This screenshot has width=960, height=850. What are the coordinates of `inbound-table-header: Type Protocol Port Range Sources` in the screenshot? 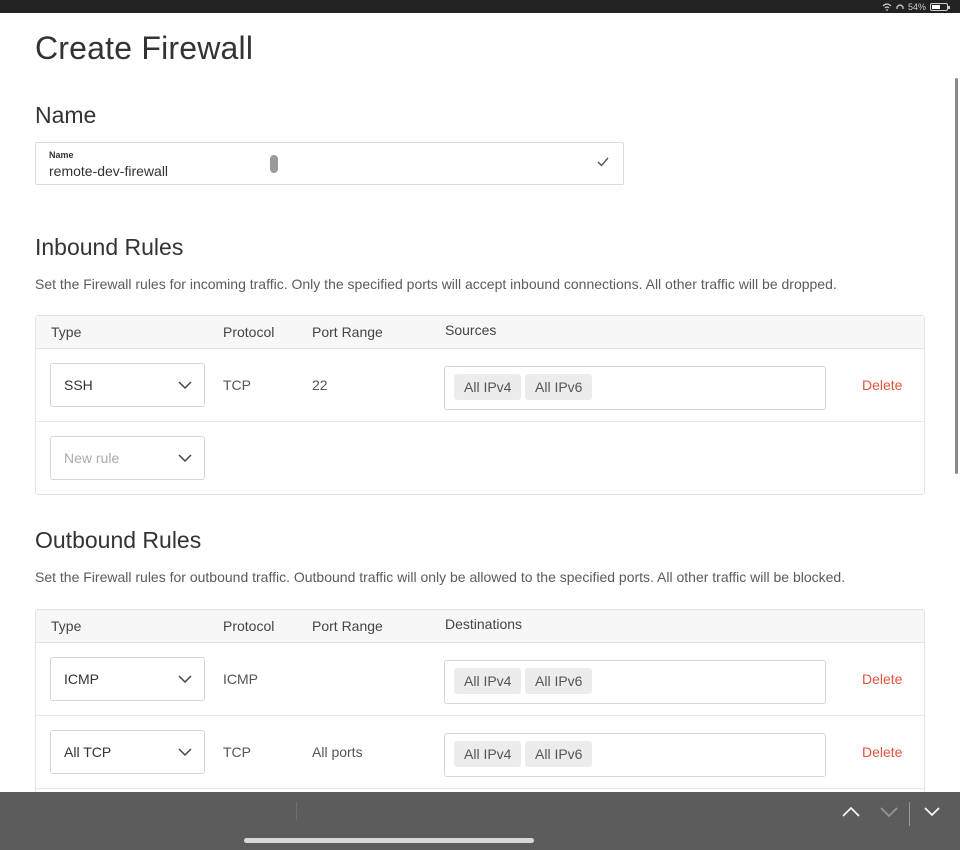 It's located at (480, 332).